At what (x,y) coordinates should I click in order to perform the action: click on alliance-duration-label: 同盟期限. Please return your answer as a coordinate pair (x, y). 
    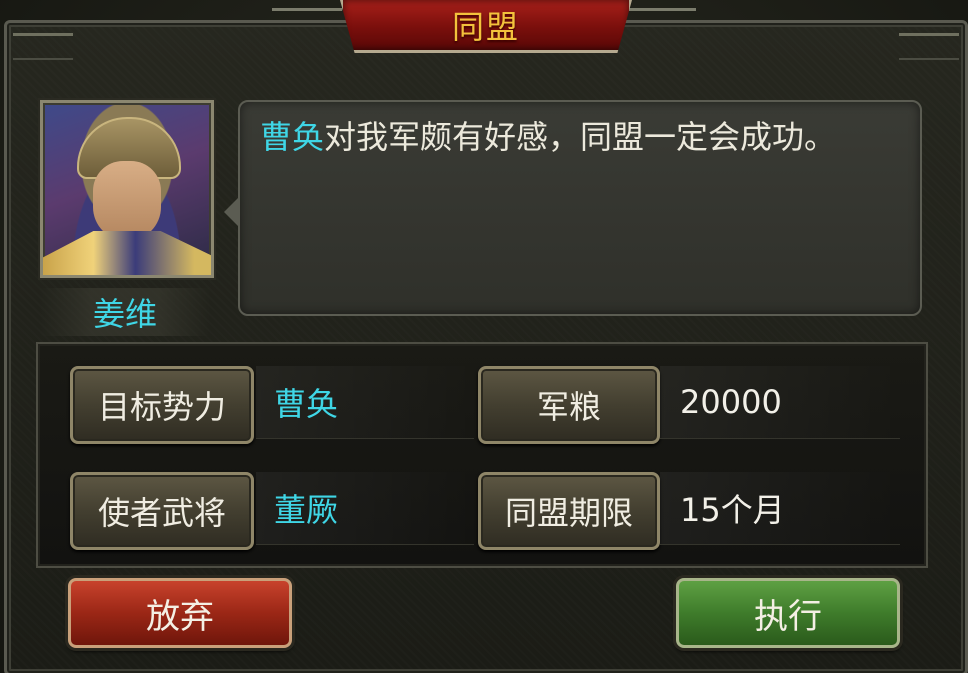
    Looking at the image, I should click on (569, 511).